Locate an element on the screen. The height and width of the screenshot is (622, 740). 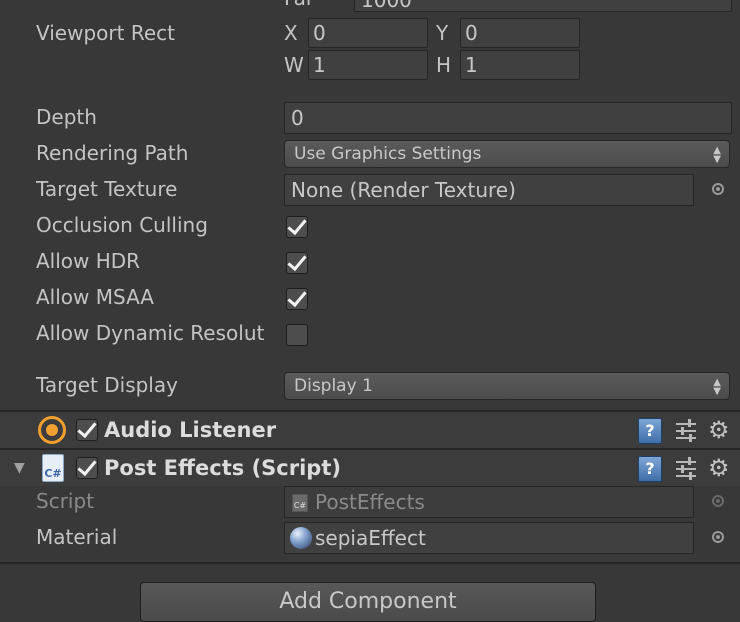
viewport-w-field: 1 is located at coordinates (368, 65).